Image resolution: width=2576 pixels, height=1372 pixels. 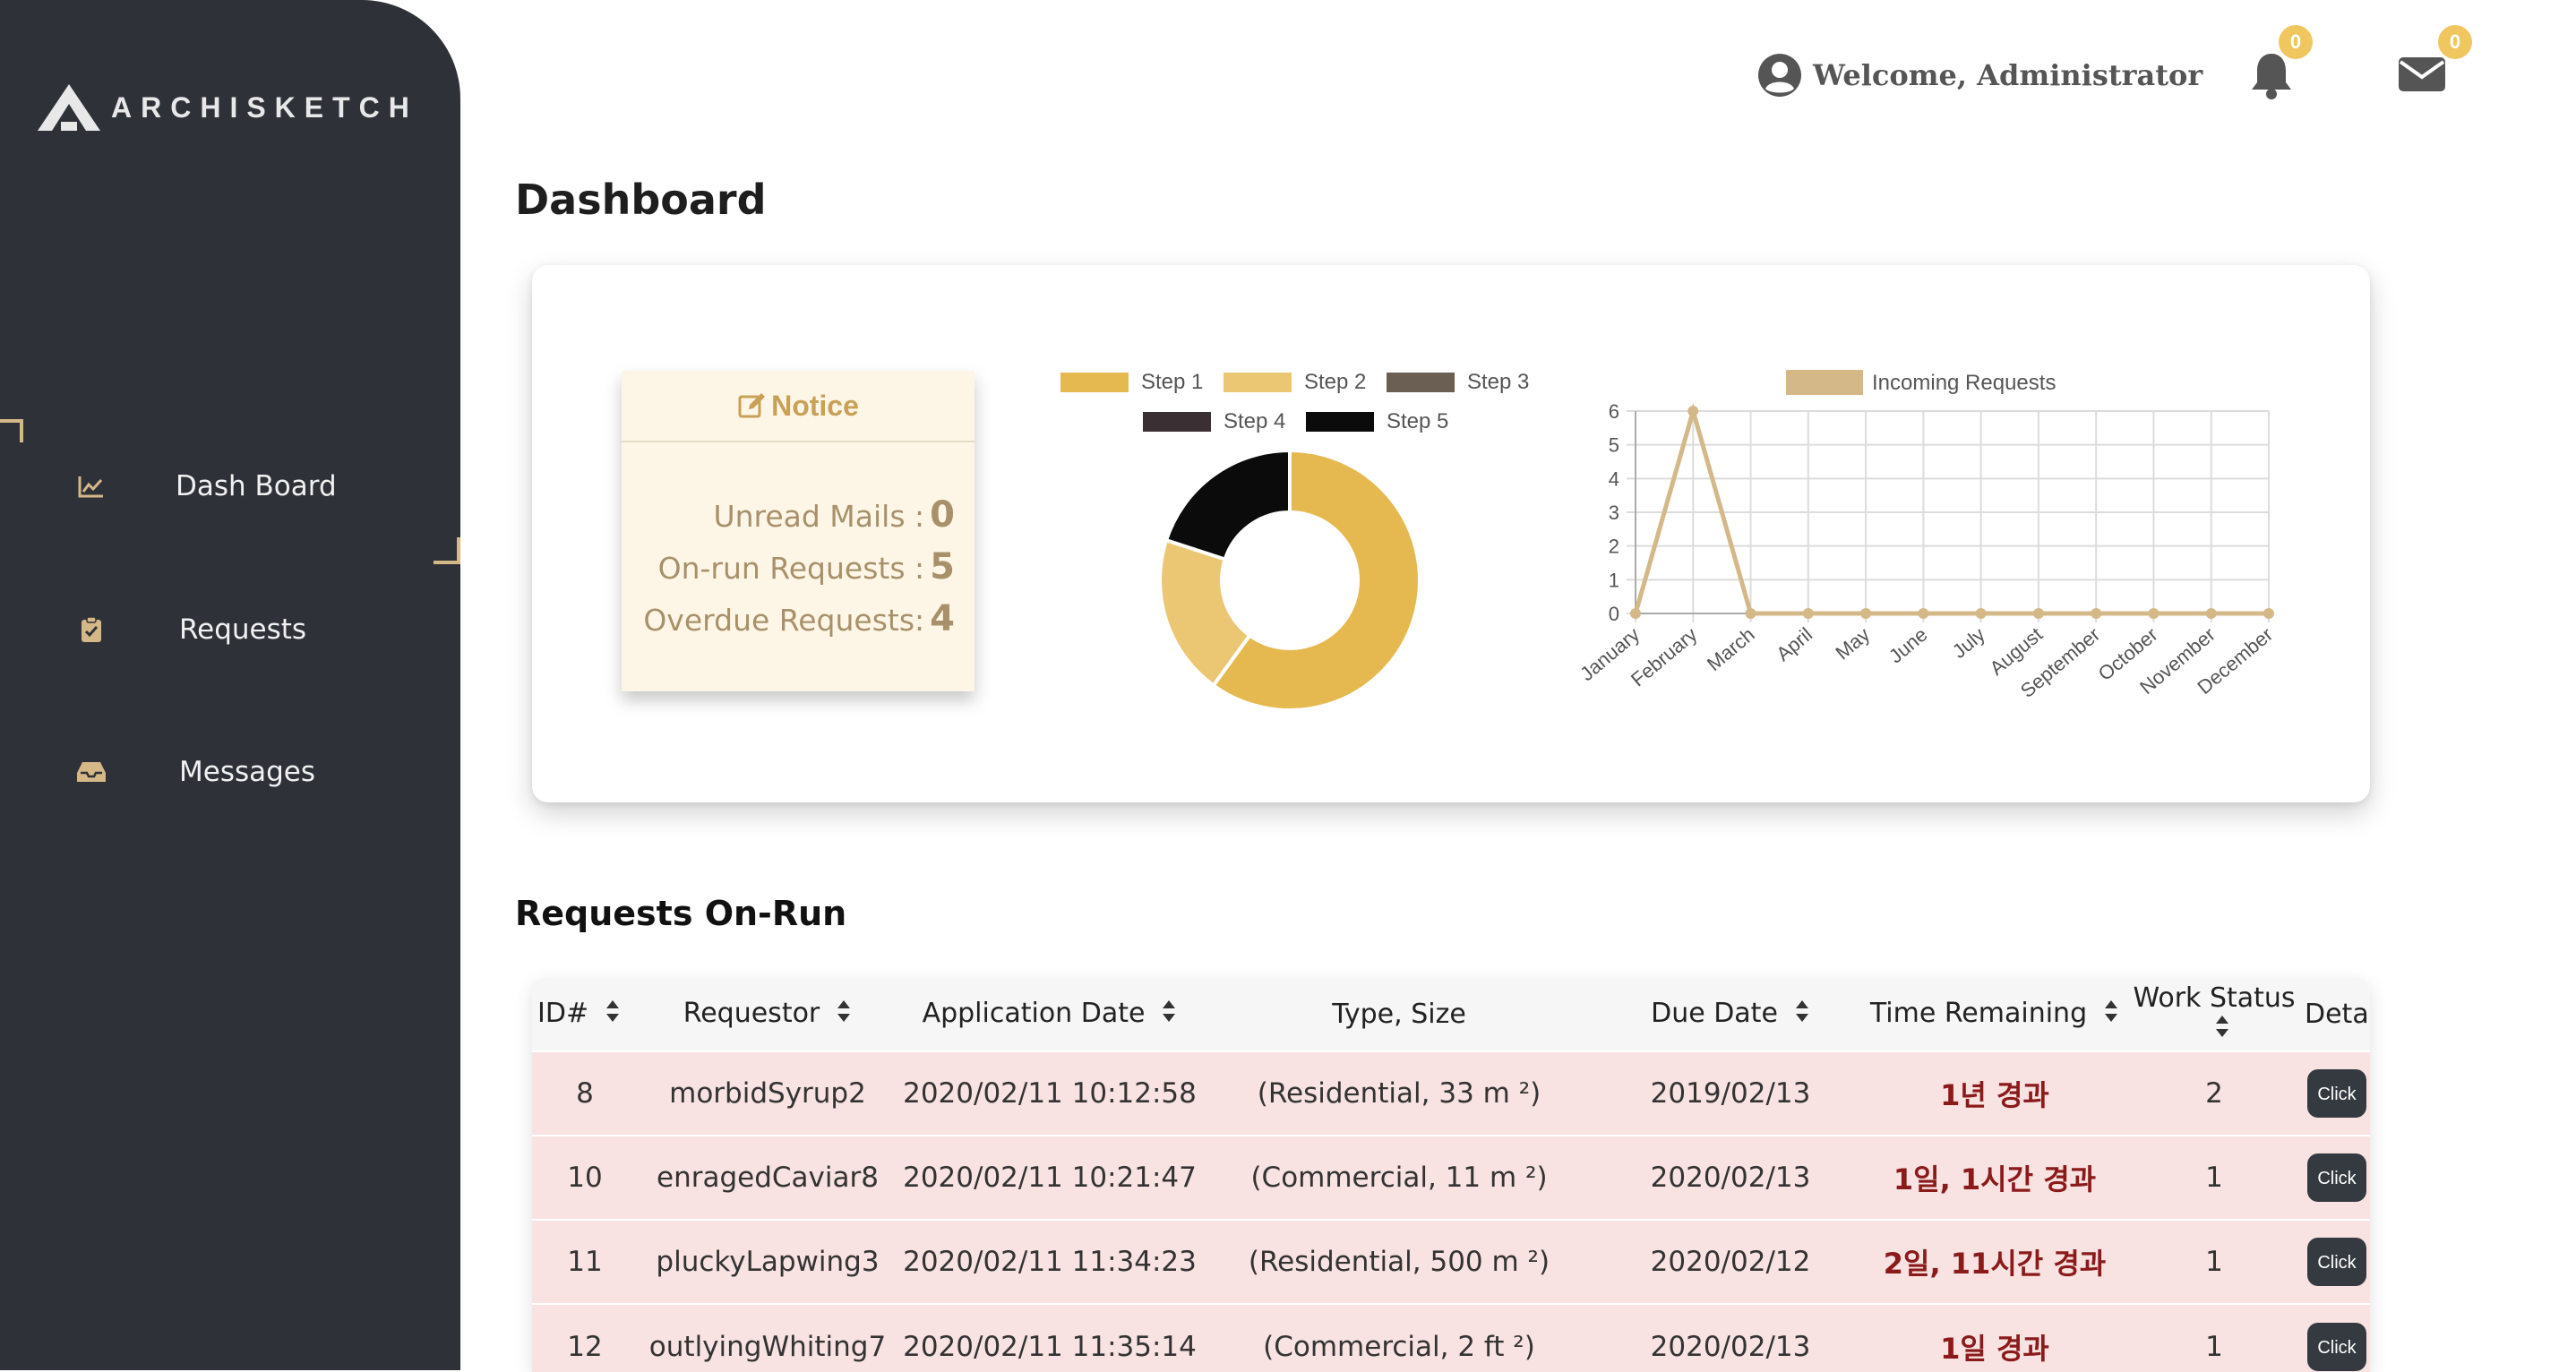 I want to click on welcome-text: Welcome, Administrator, so click(x=2008, y=75).